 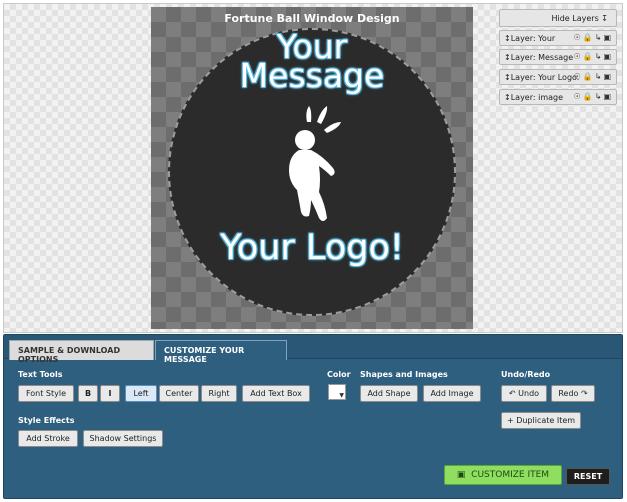 What do you see at coordinates (530, 38) in the screenshot?
I see `layer-label: ↕Layer: Your` at bounding box center [530, 38].